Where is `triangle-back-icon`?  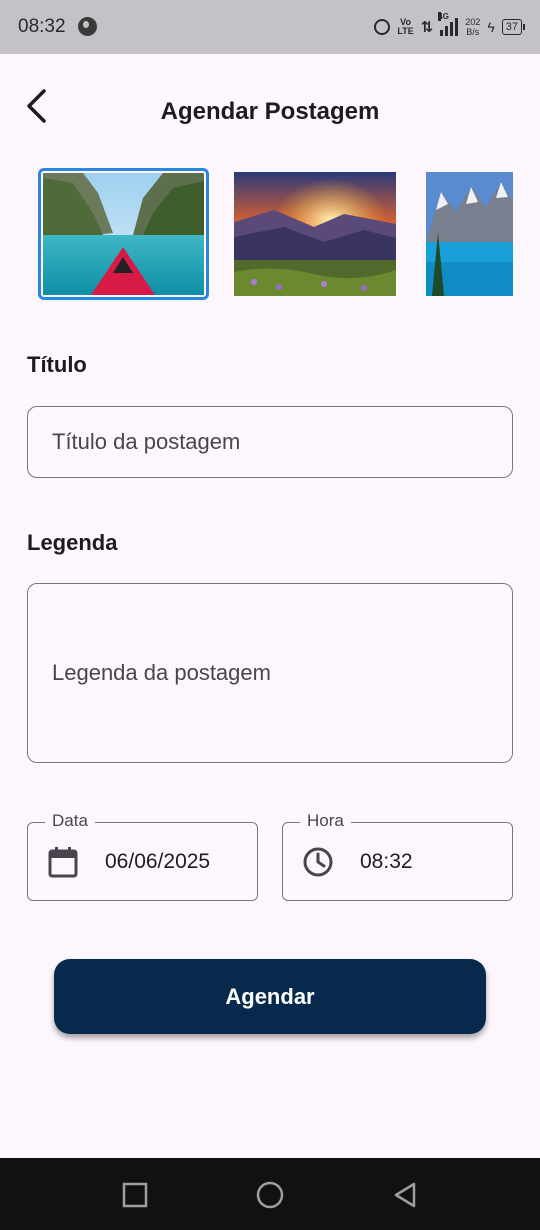
triangle-back-icon is located at coordinates (405, 1195).